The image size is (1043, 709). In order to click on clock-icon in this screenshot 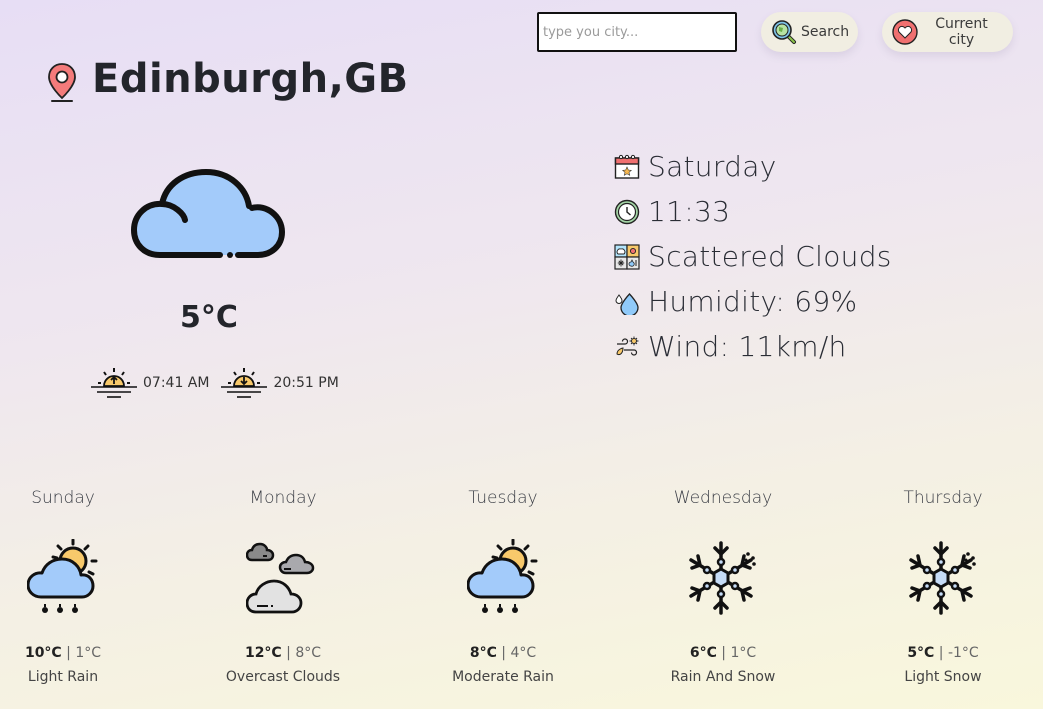, I will do `click(627, 211)`.